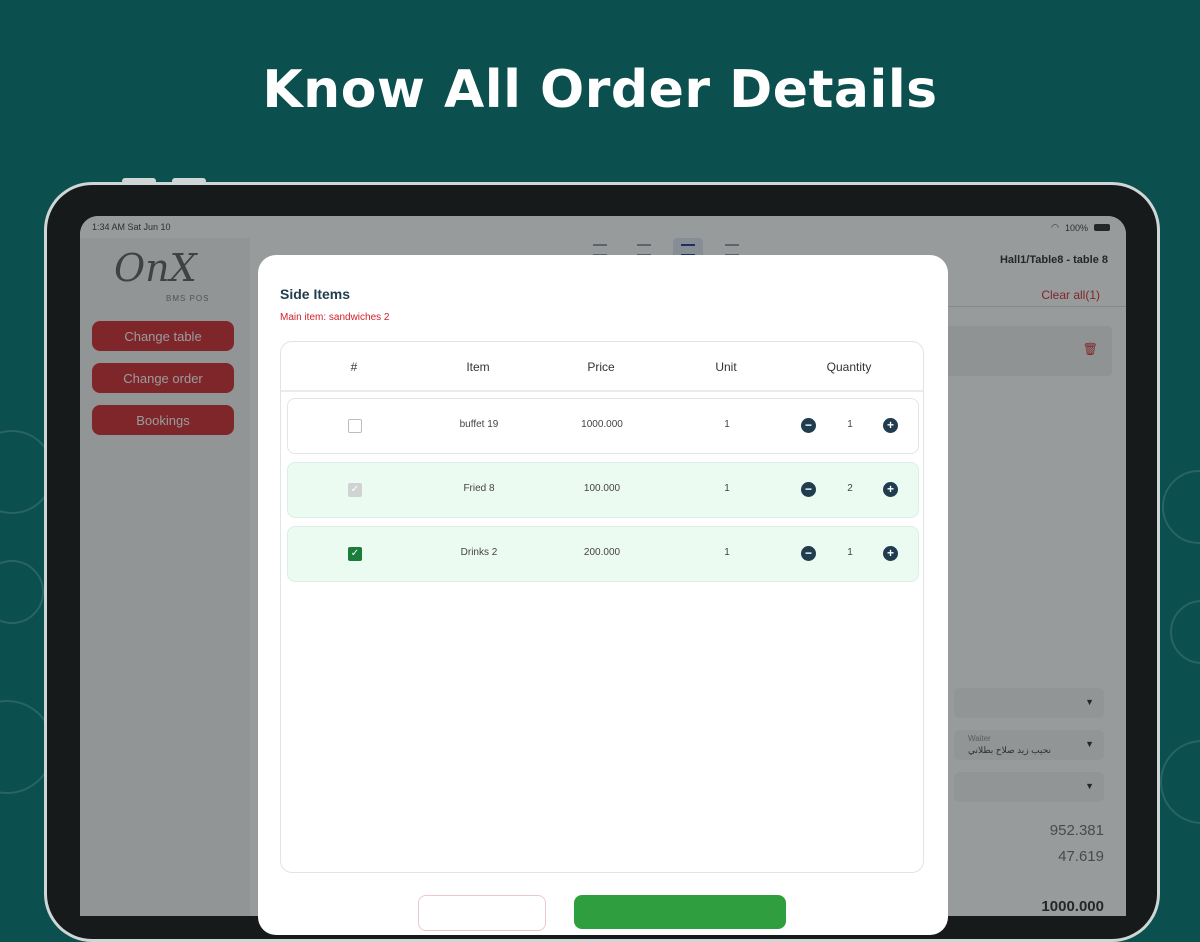 This screenshot has height=942, width=1200. Describe the element at coordinates (478, 367) in the screenshot. I see `column-header-item: Item` at that location.